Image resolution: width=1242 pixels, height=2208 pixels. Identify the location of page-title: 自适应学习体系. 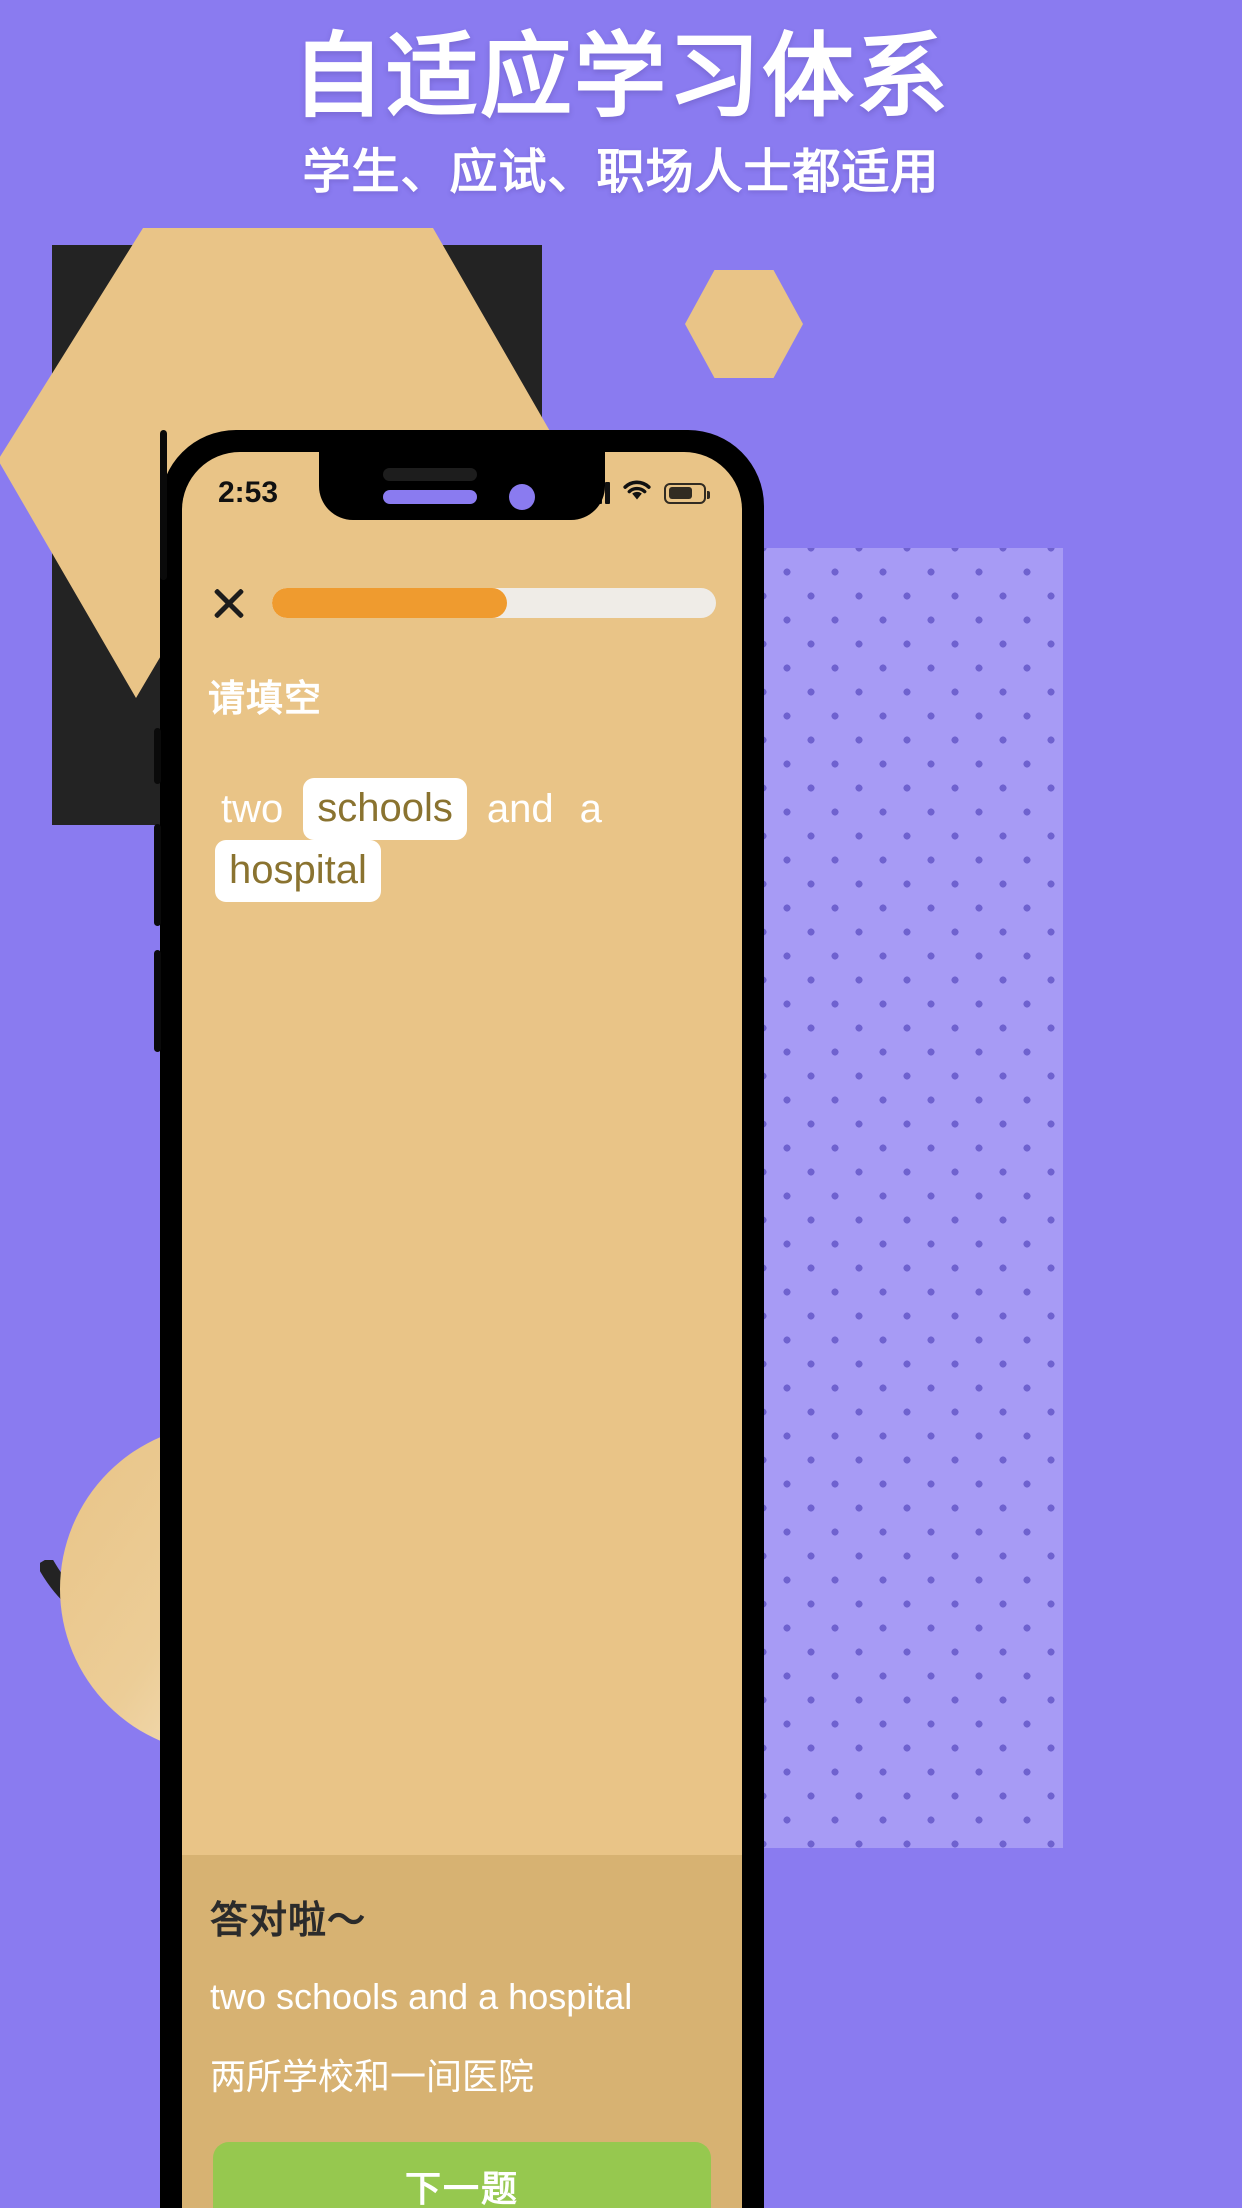
(620, 77).